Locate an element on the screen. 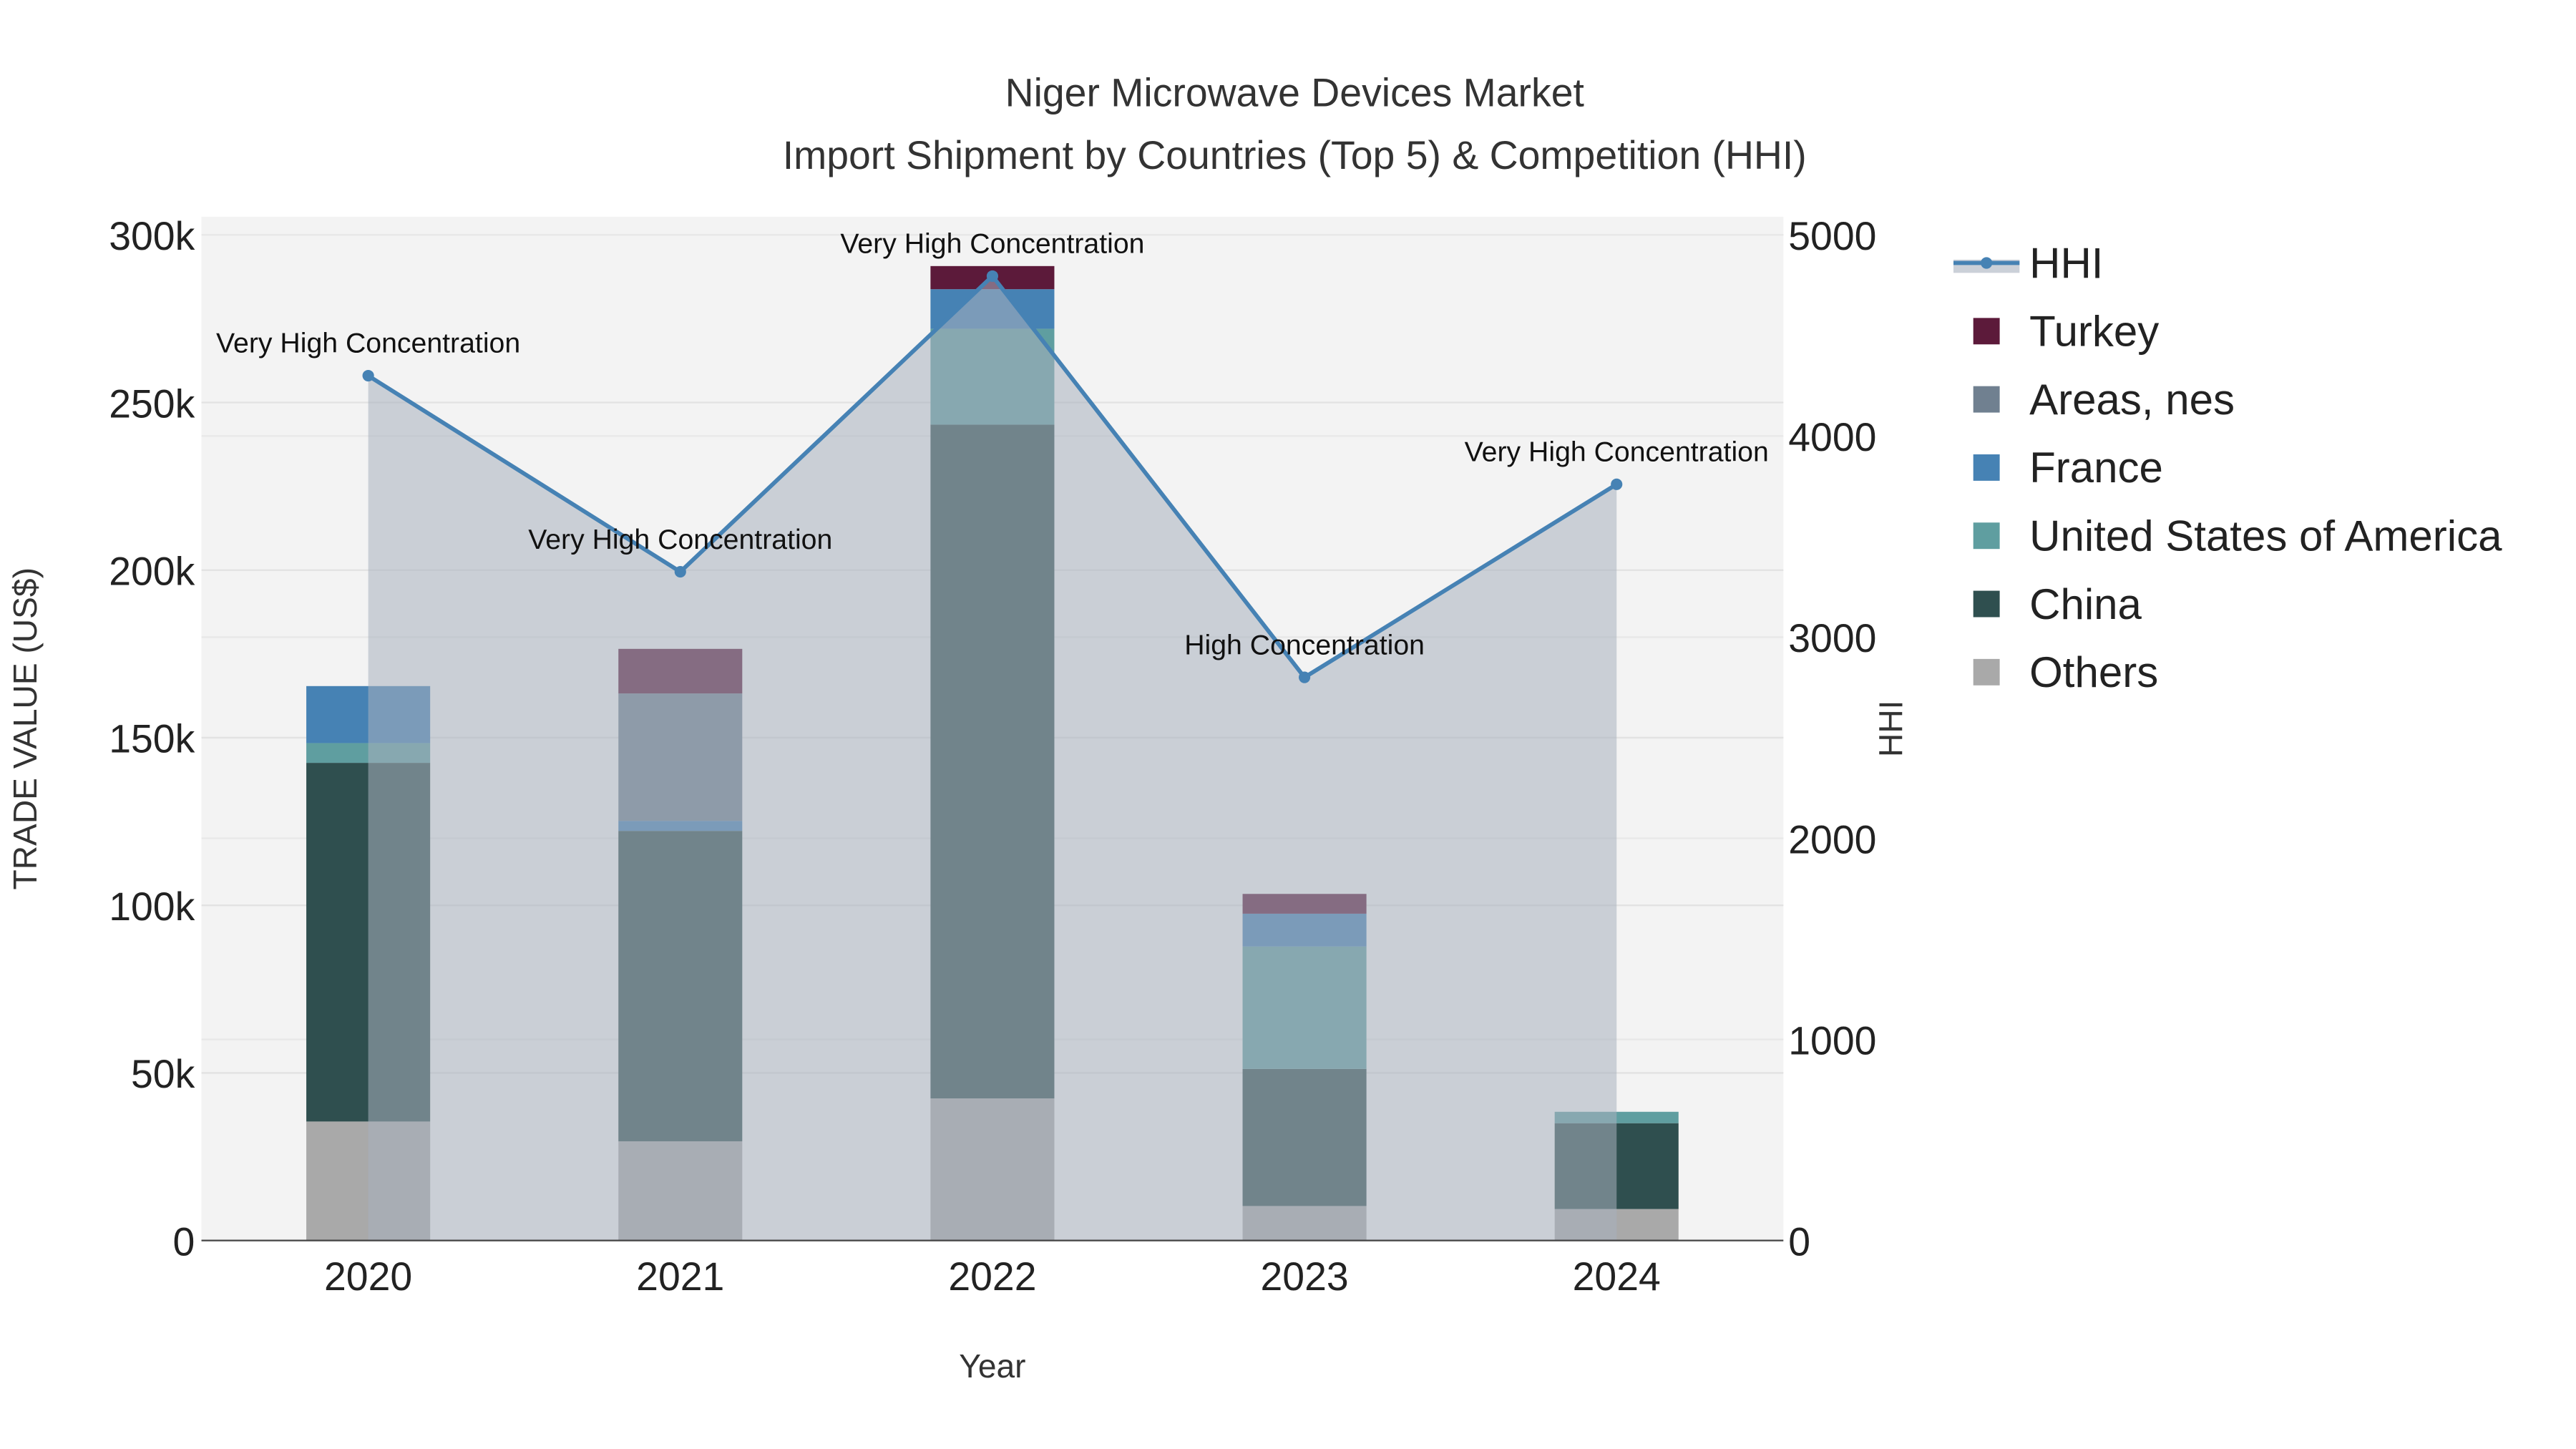  legend-item-china: China is located at coordinates (2057, 604).